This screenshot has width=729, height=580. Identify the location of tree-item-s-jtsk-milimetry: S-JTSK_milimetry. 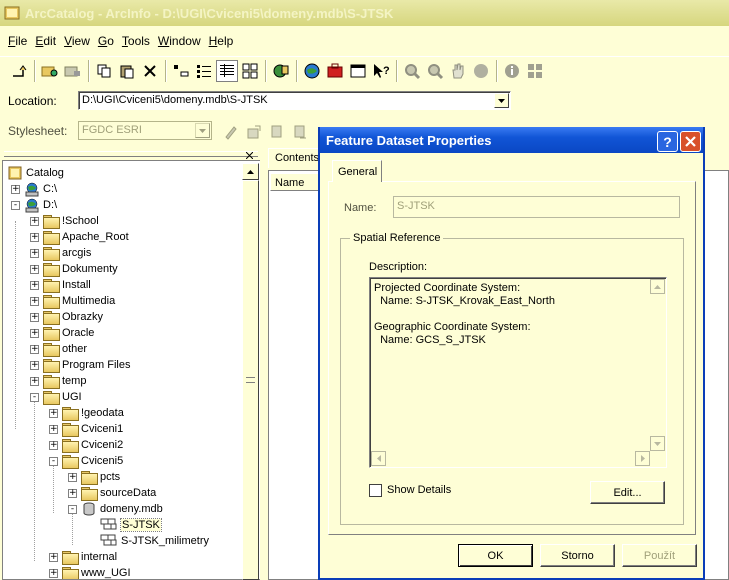
(154, 541).